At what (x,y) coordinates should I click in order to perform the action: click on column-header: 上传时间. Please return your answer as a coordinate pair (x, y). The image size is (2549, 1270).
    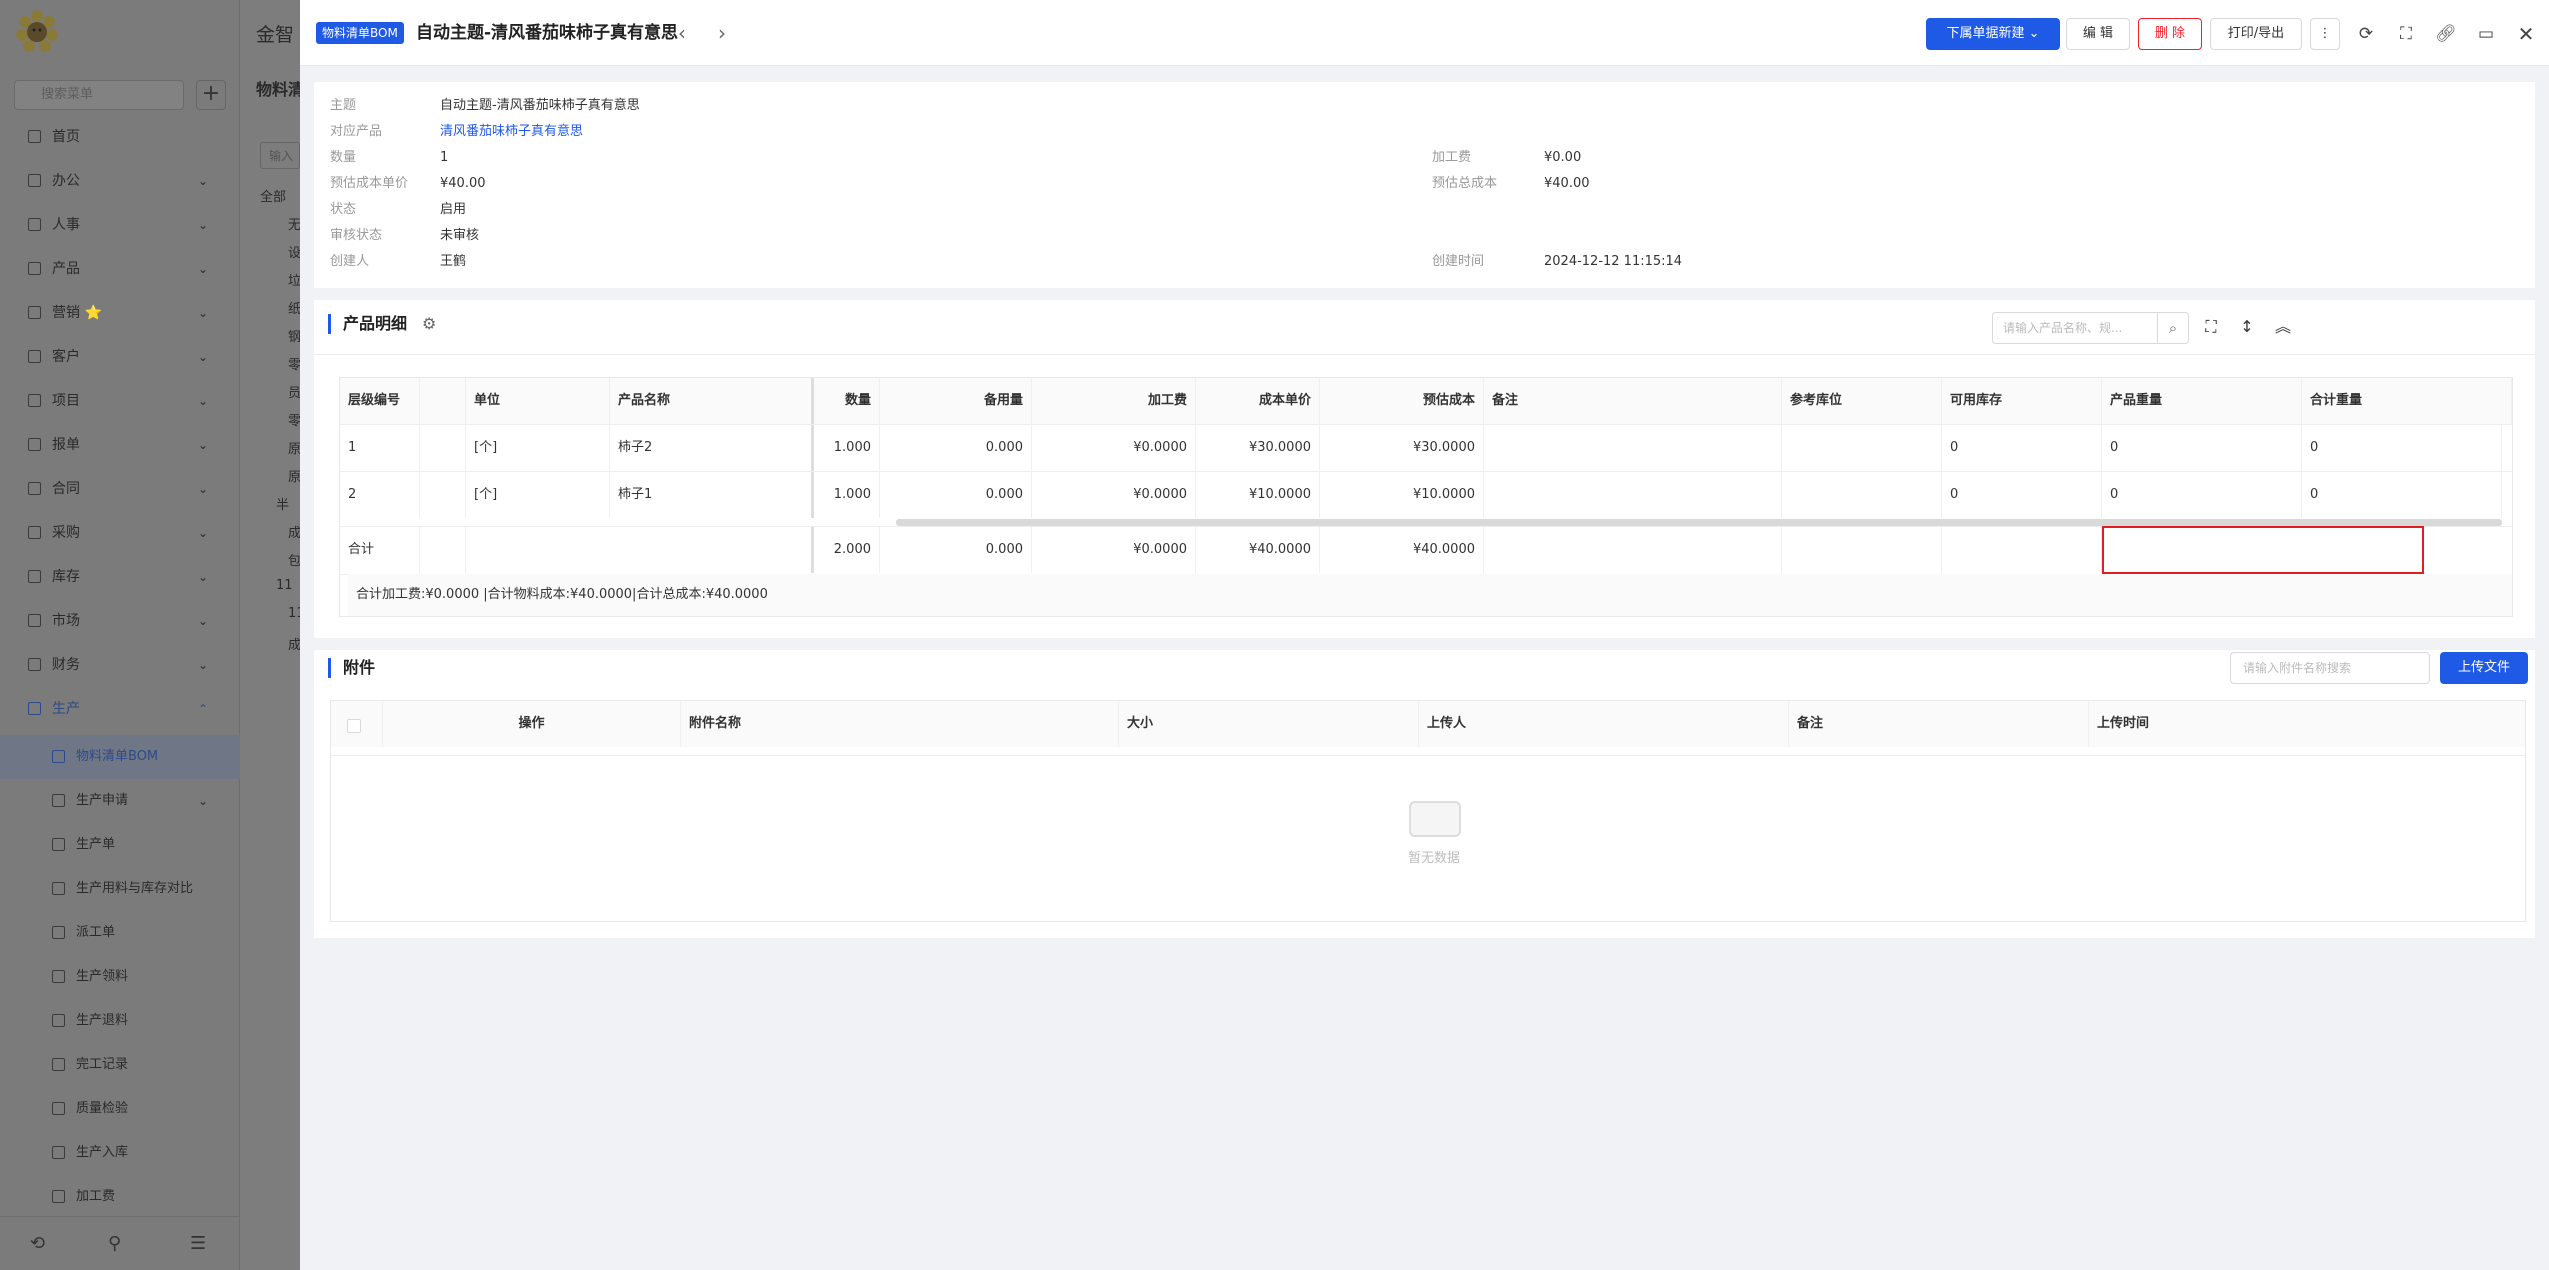
    Looking at the image, I should click on (2307, 724).